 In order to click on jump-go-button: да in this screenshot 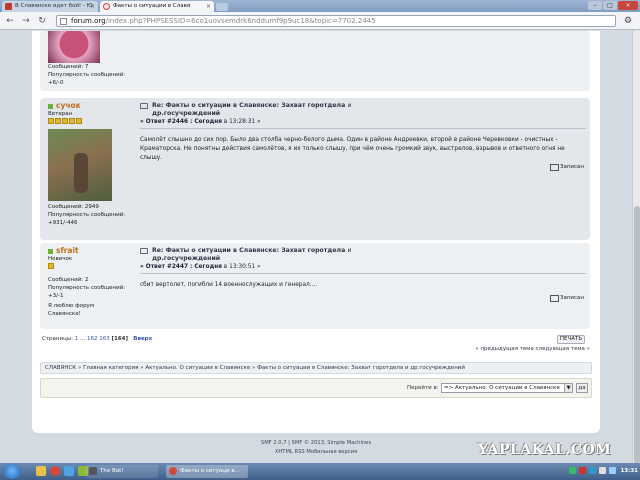, I will do `click(582, 388)`.